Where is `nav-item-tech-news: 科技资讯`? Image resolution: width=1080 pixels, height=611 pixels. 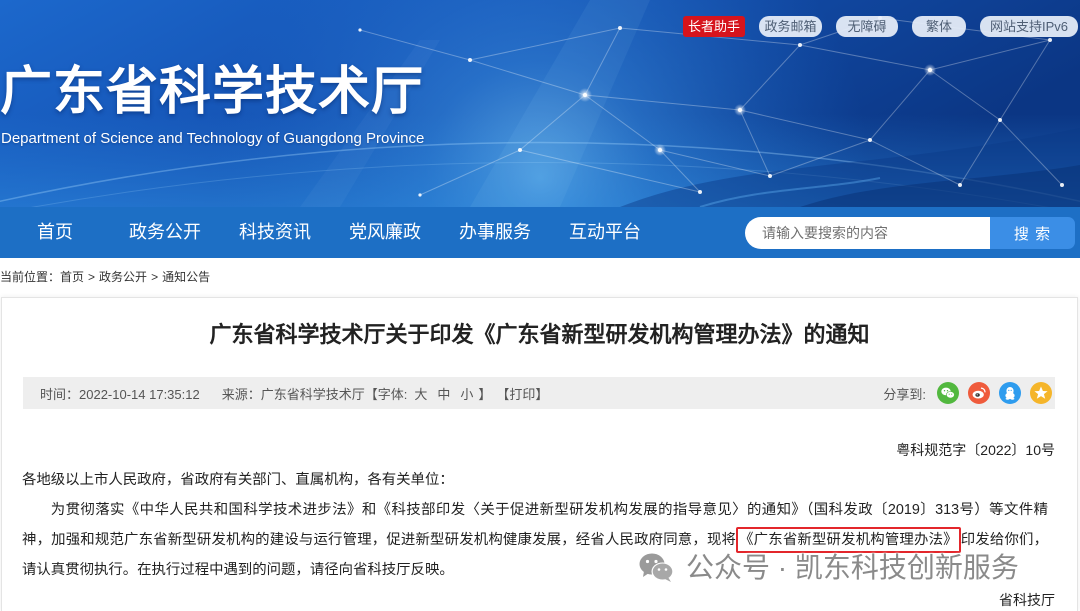 nav-item-tech-news: 科技资讯 is located at coordinates (275, 232).